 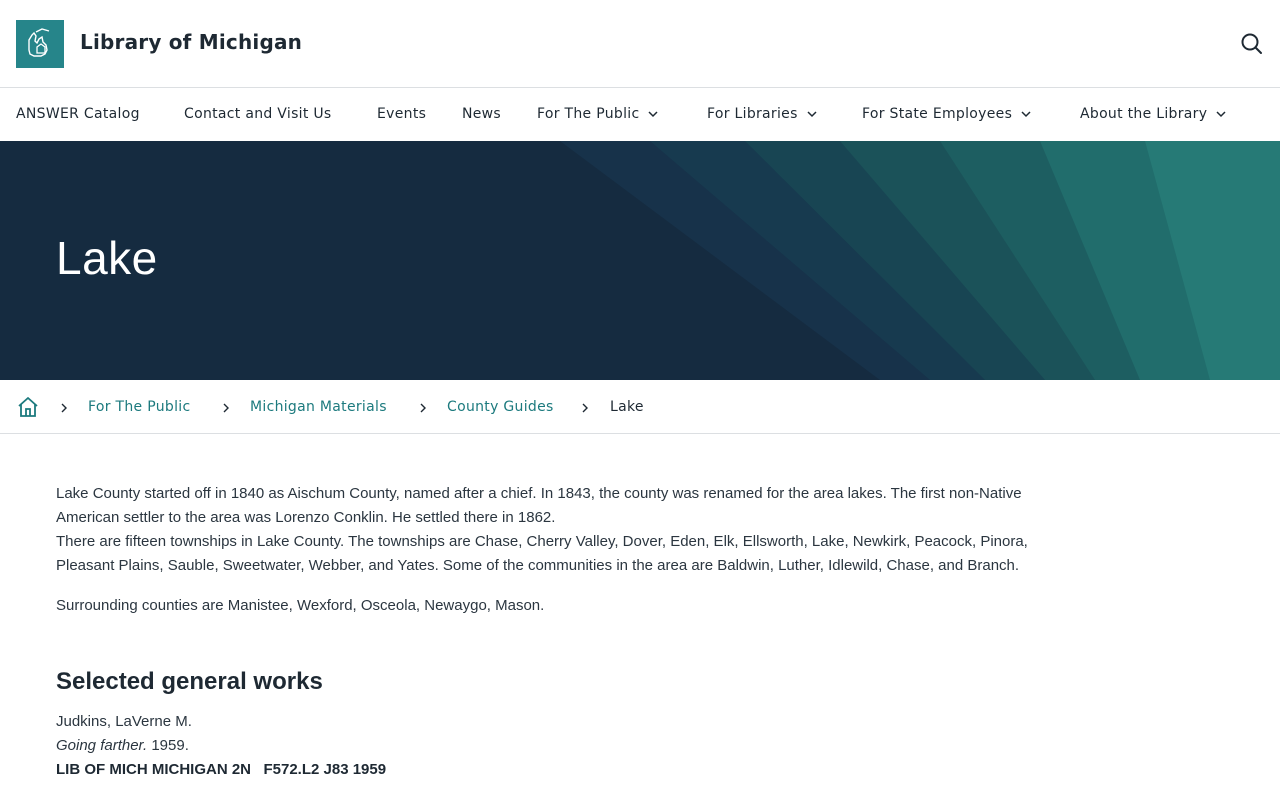 What do you see at coordinates (627, 407) in the screenshot?
I see `breadcrumb-current: Lake` at bounding box center [627, 407].